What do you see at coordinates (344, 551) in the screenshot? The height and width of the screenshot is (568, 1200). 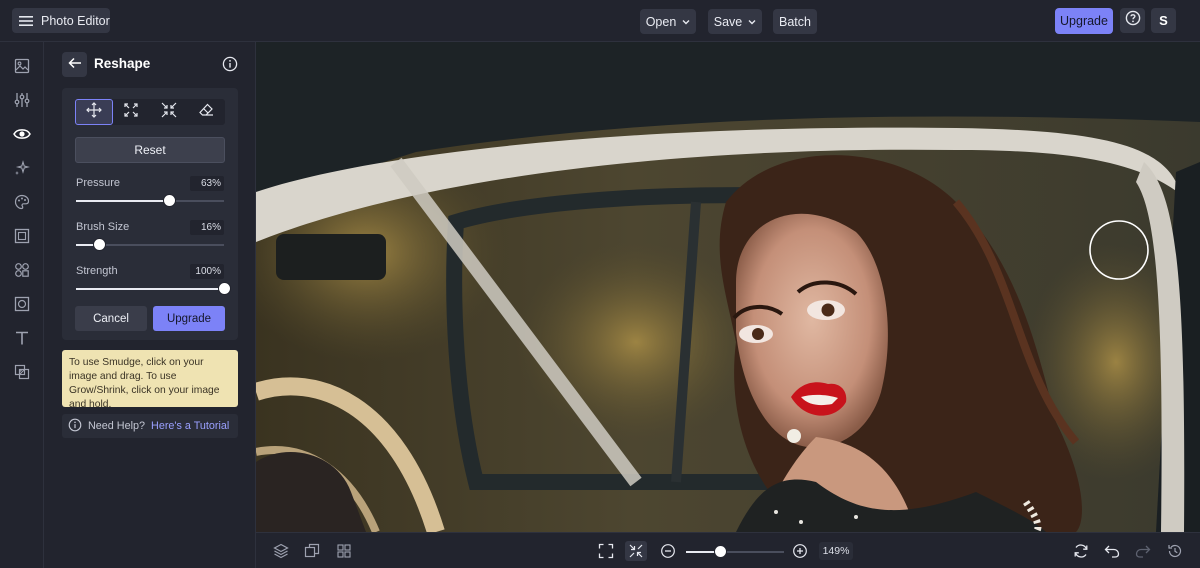 I see `grid-icon` at bounding box center [344, 551].